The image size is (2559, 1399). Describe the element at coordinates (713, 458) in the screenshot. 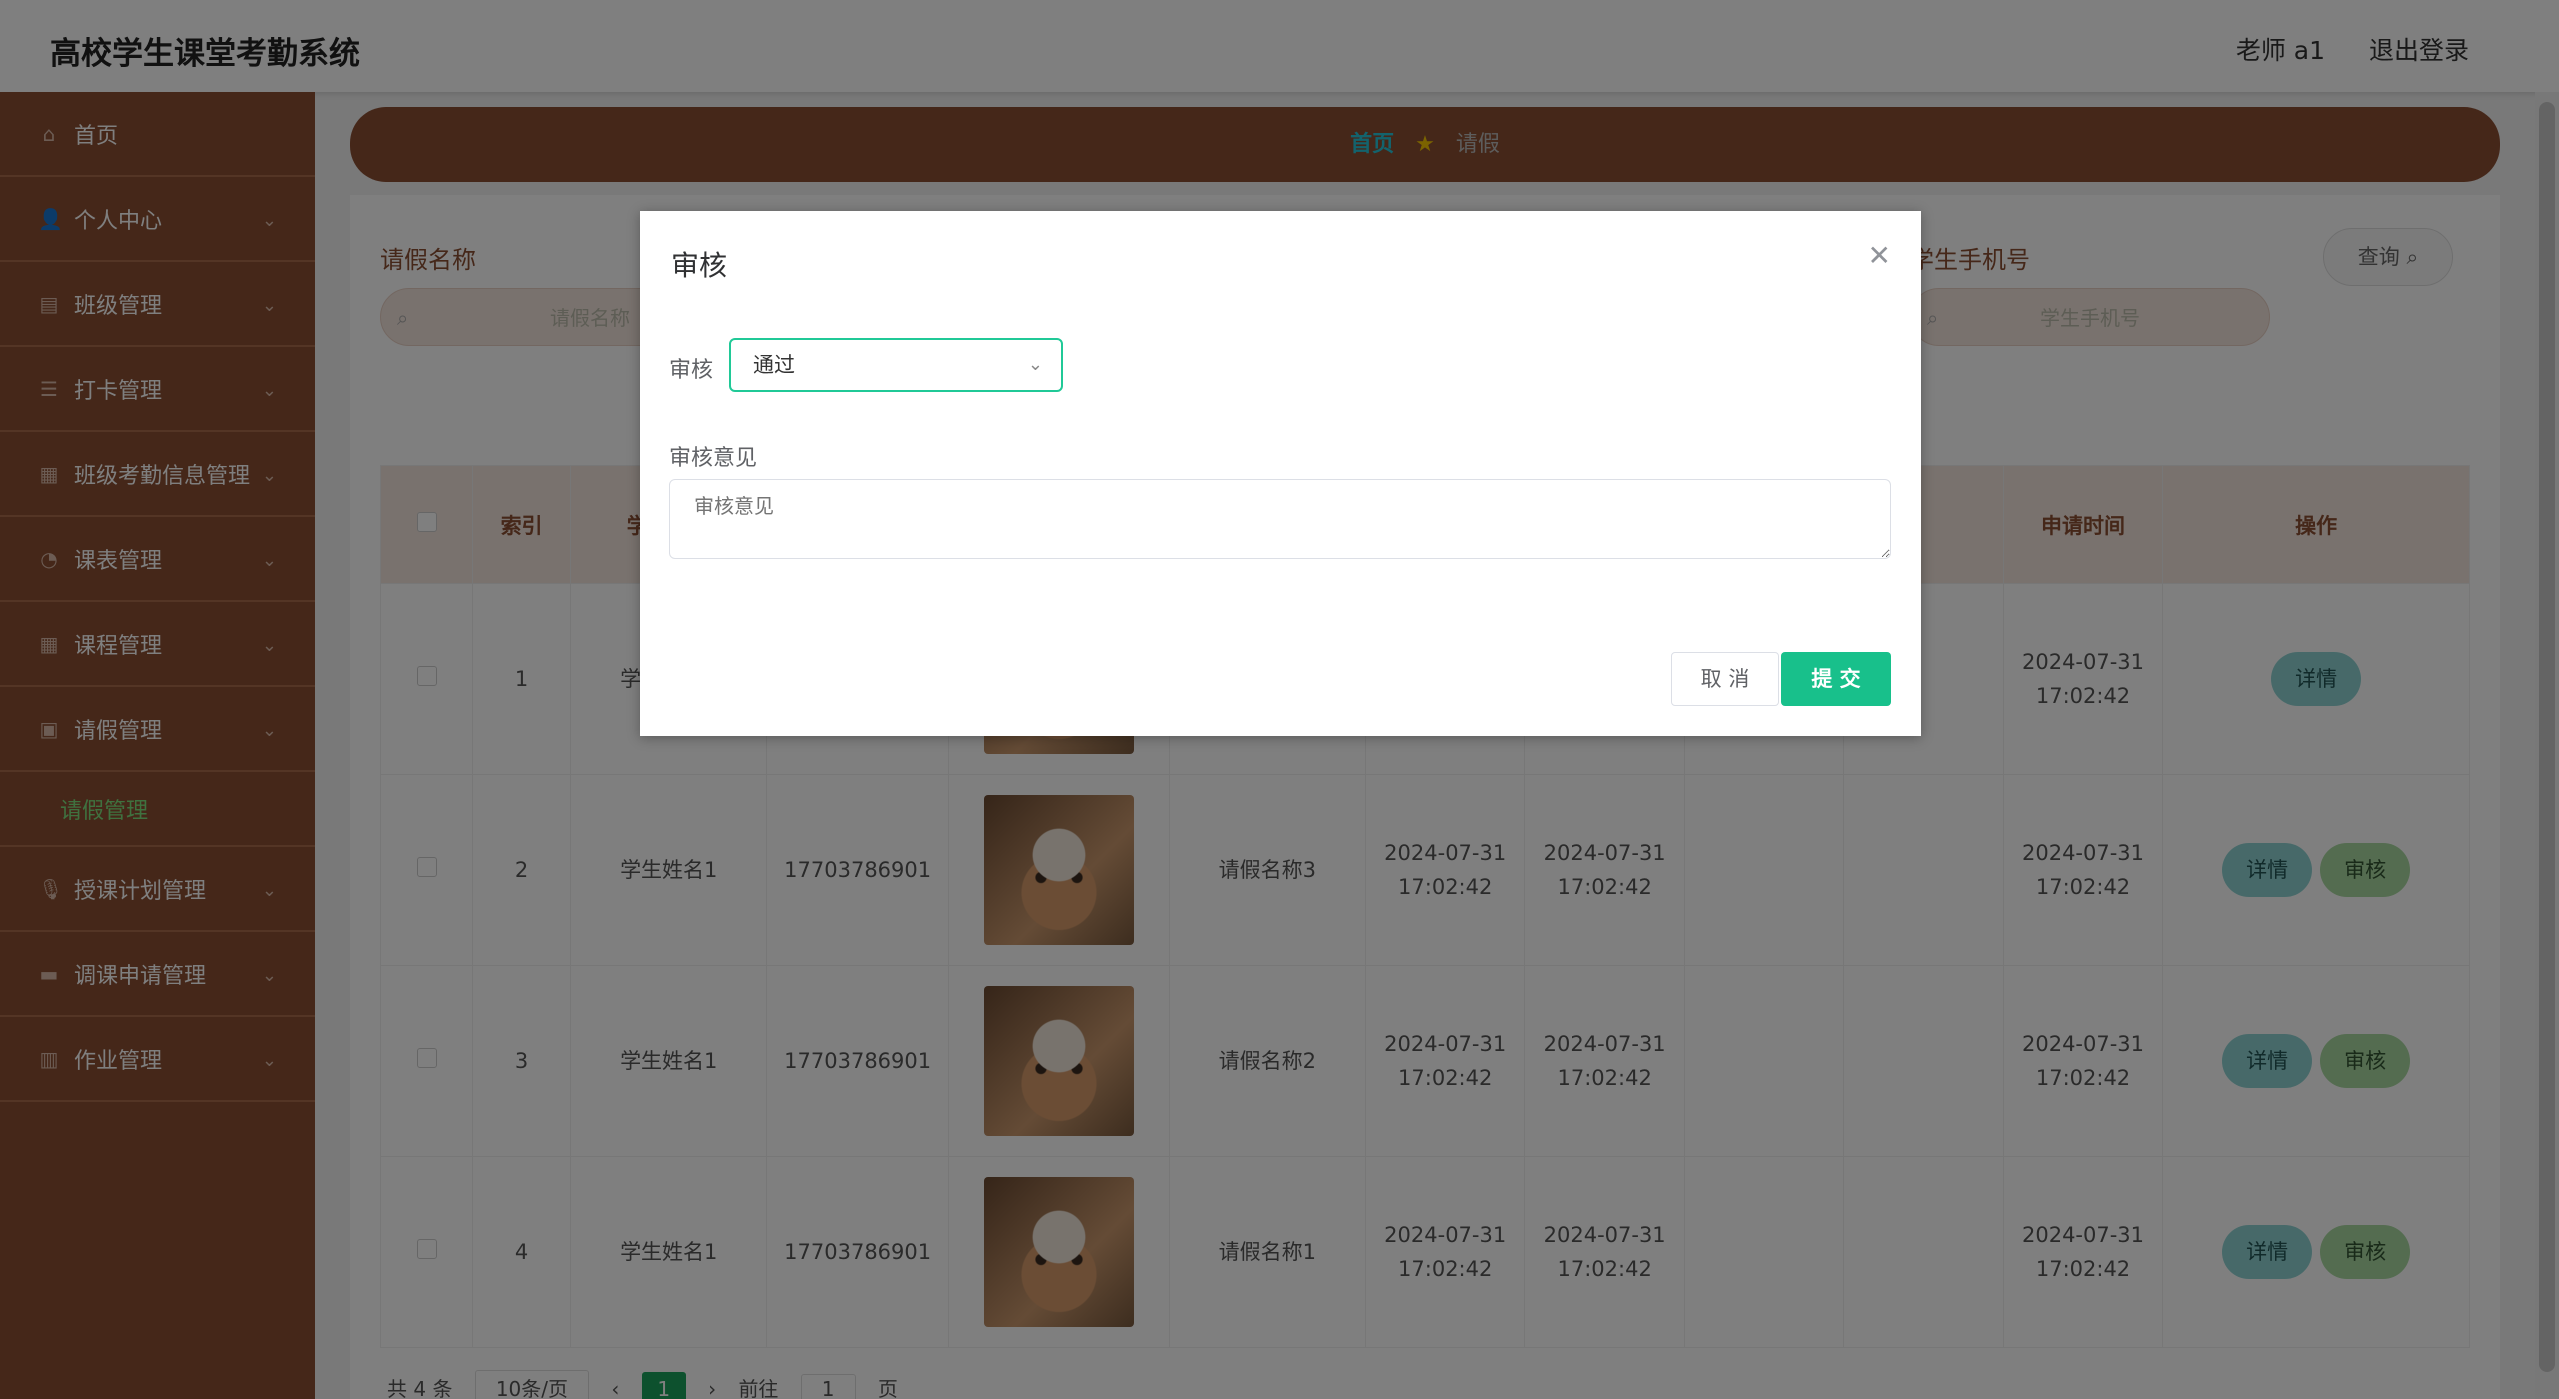

I see `opinion-field-label: 审核意见` at that location.